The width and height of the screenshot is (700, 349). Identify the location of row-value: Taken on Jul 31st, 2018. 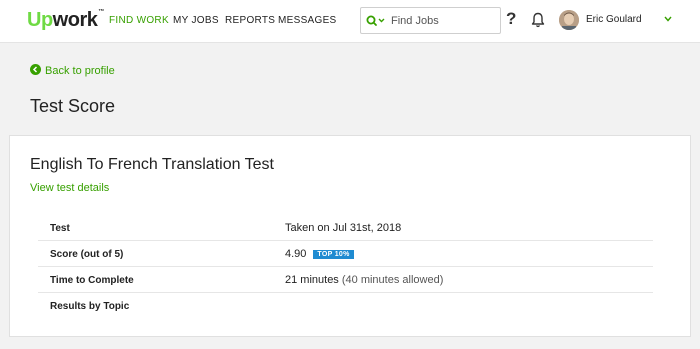
(343, 228).